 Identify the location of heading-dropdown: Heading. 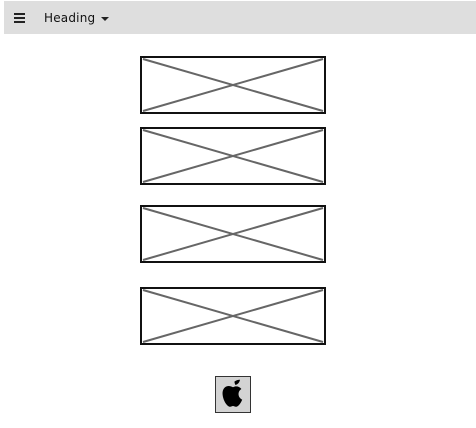
(77, 18).